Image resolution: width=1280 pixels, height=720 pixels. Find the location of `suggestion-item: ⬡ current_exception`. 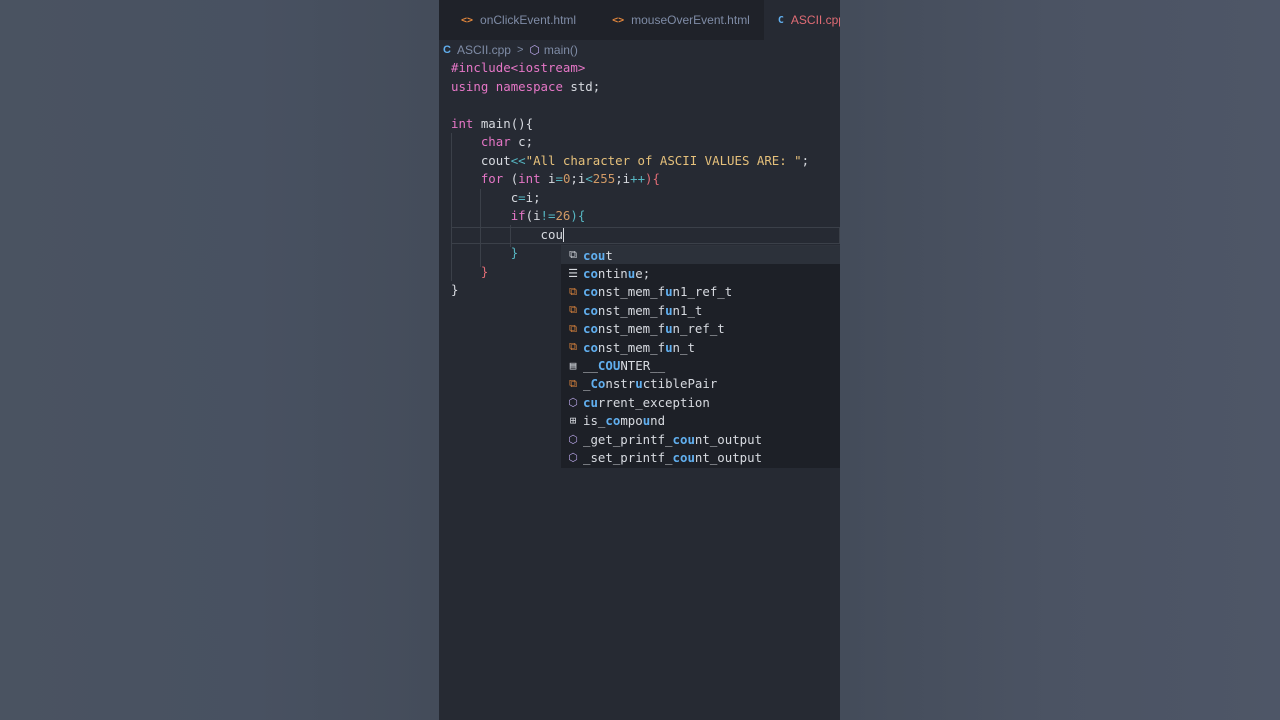

suggestion-item: ⬡ current_exception is located at coordinates (700, 402).